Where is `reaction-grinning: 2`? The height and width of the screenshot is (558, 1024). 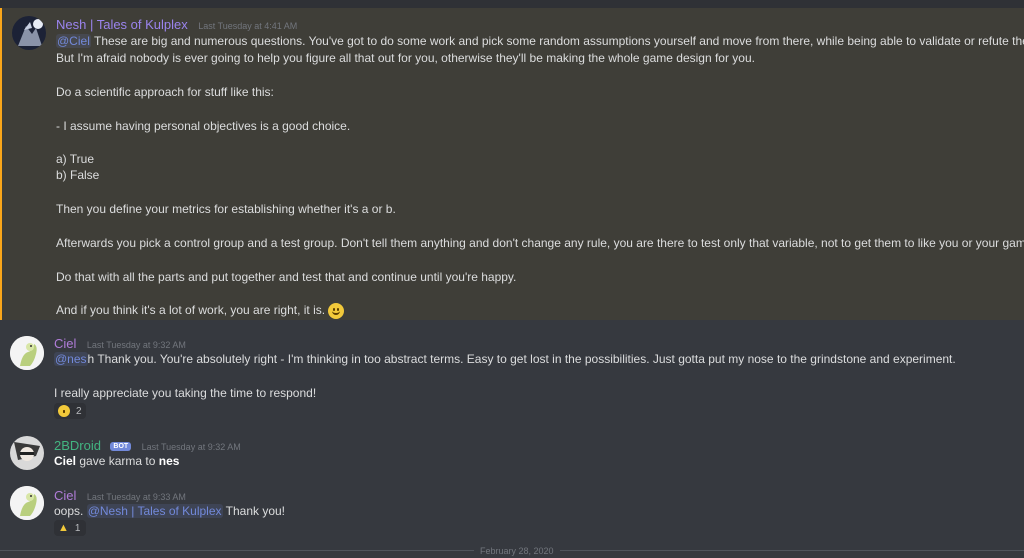
reaction-grinning: 2 is located at coordinates (70, 411).